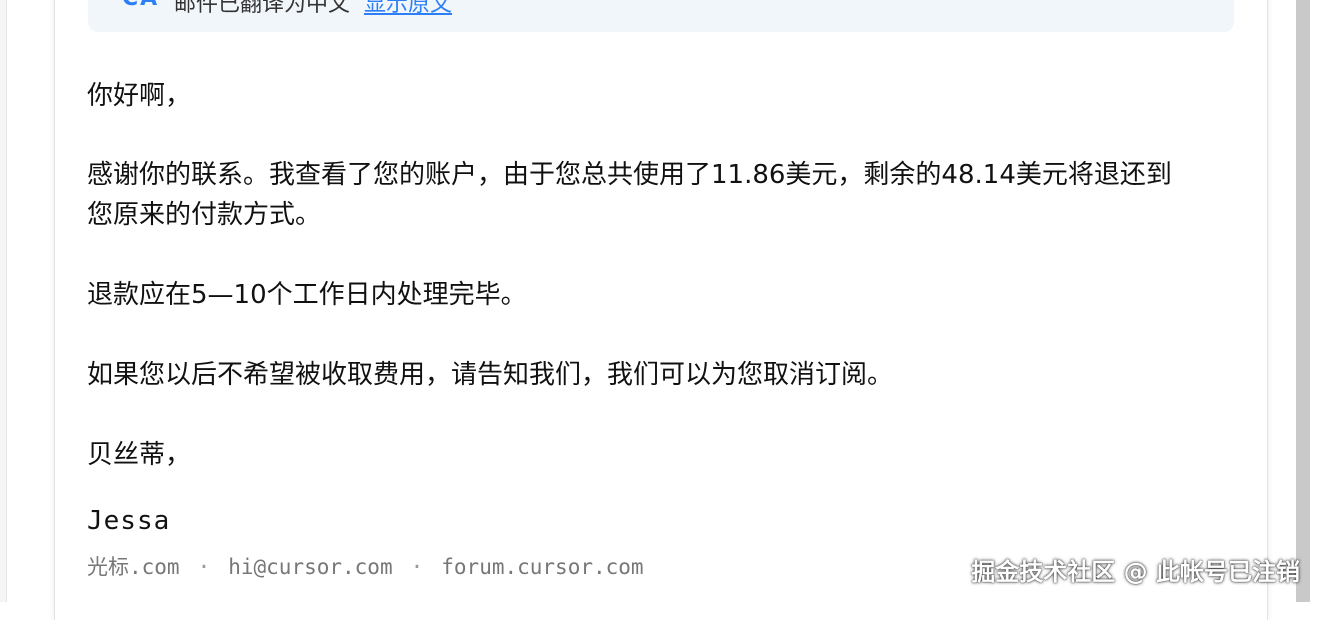 The height and width of the screenshot is (620, 1318). Describe the element at coordinates (3, 301) in the screenshot. I see `window-edge` at that location.